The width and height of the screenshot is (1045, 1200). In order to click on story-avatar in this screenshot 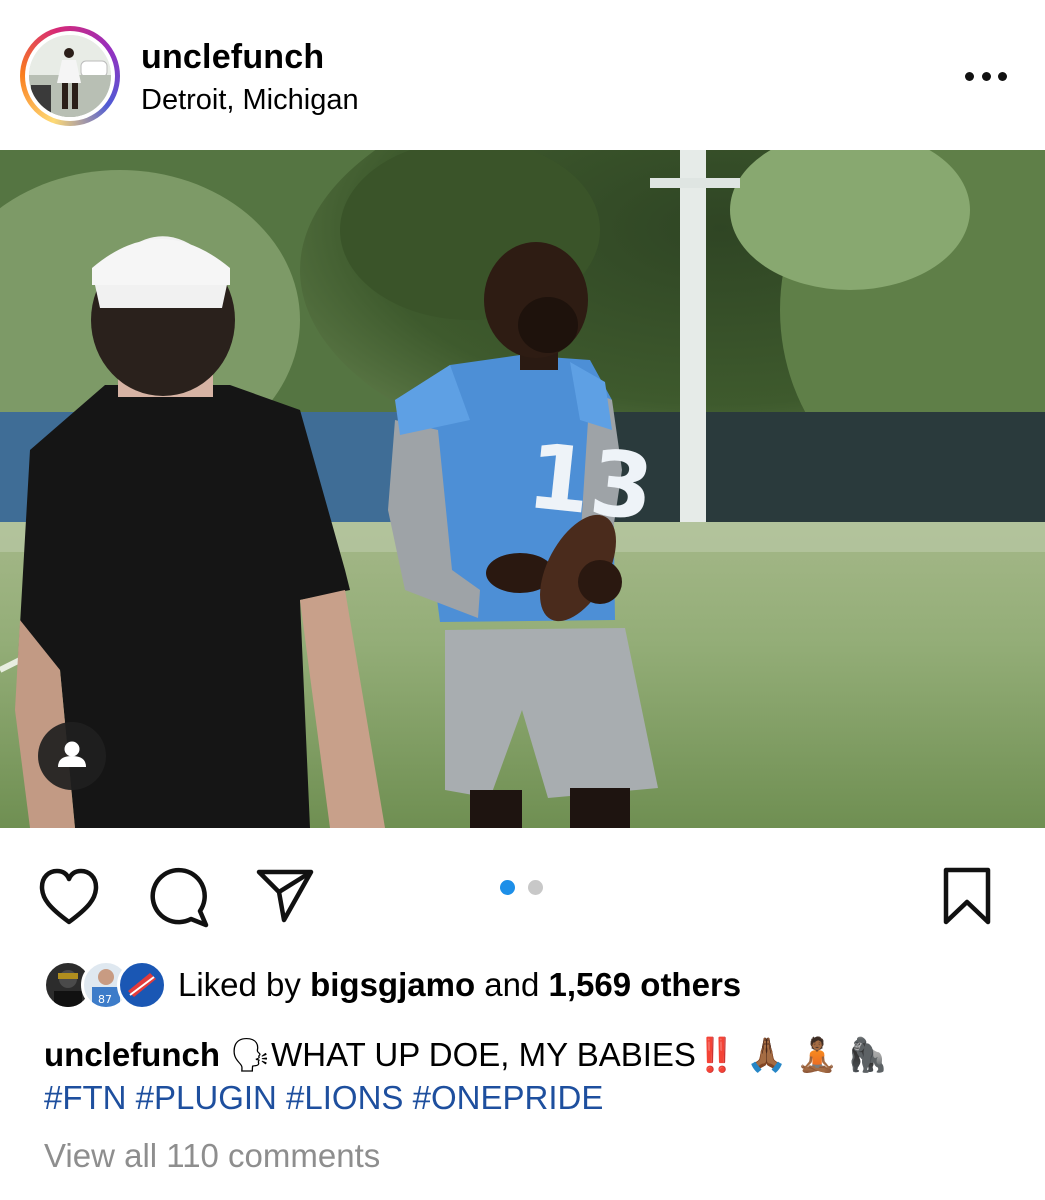, I will do `click(70, 76)`.